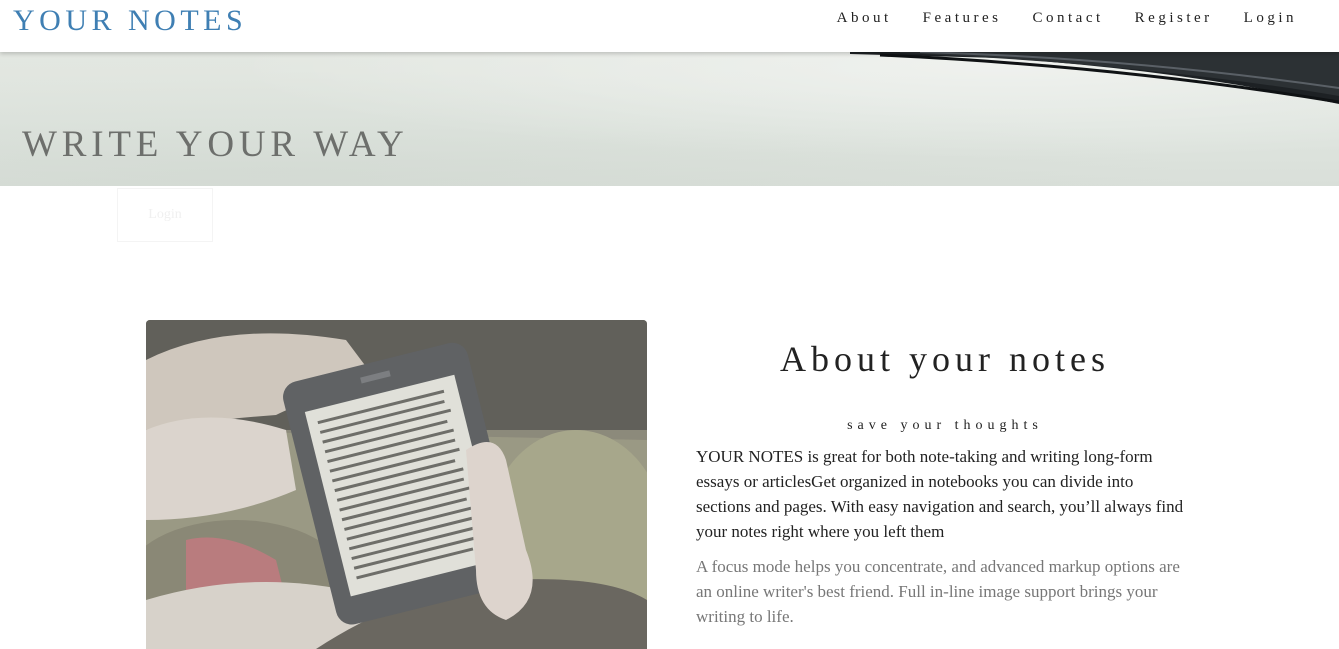 The image size is (1339, 649). I want to click on nav-link-register: Register, so click(1174, 18).